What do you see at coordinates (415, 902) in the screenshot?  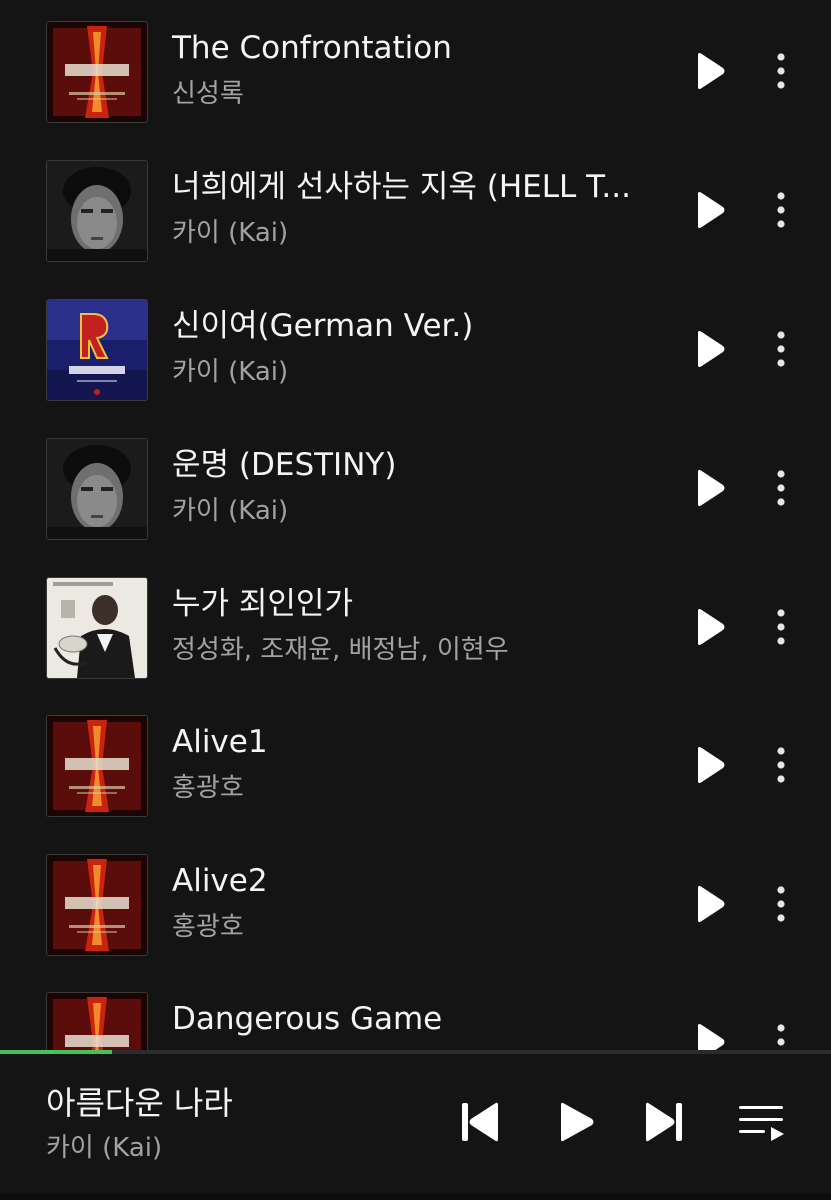 I see `track-row: Alive2 홍광호` at bounding box center [415, 902].